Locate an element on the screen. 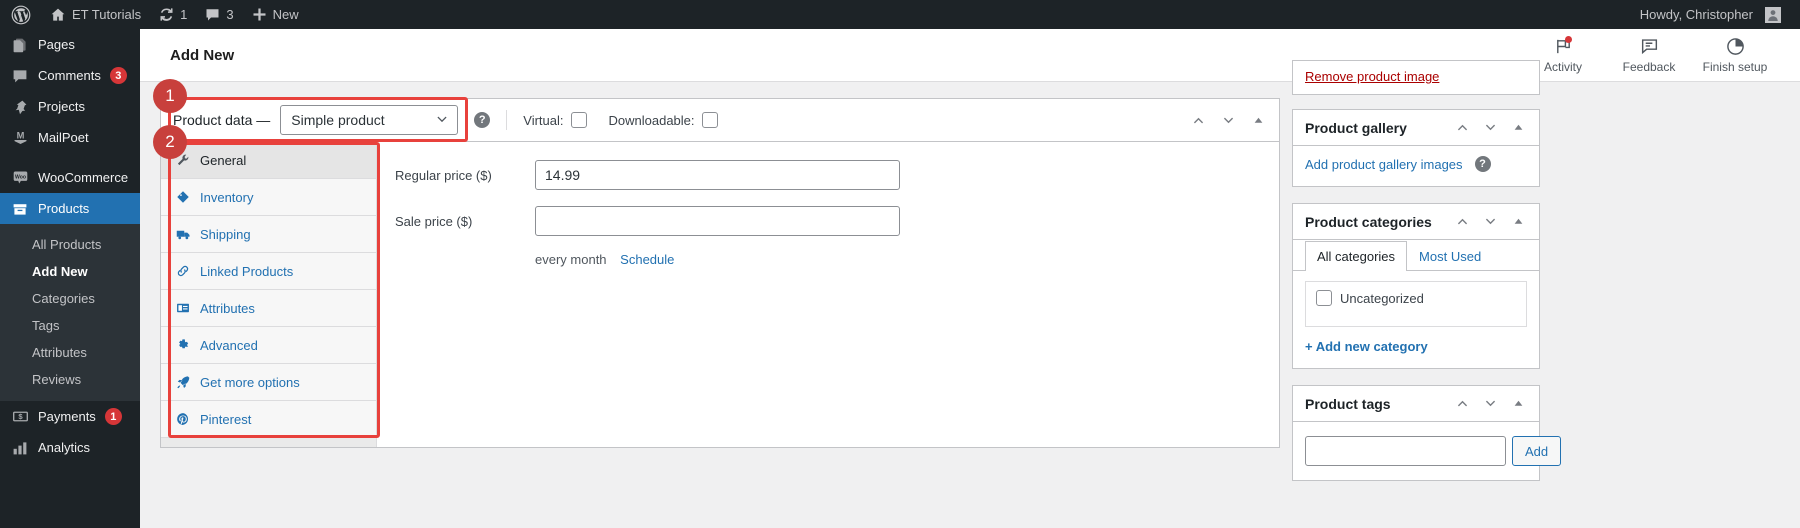 This screenshot has height=528, width=1800. tab-inventory: Inventory is located at coordinates (268, 197).